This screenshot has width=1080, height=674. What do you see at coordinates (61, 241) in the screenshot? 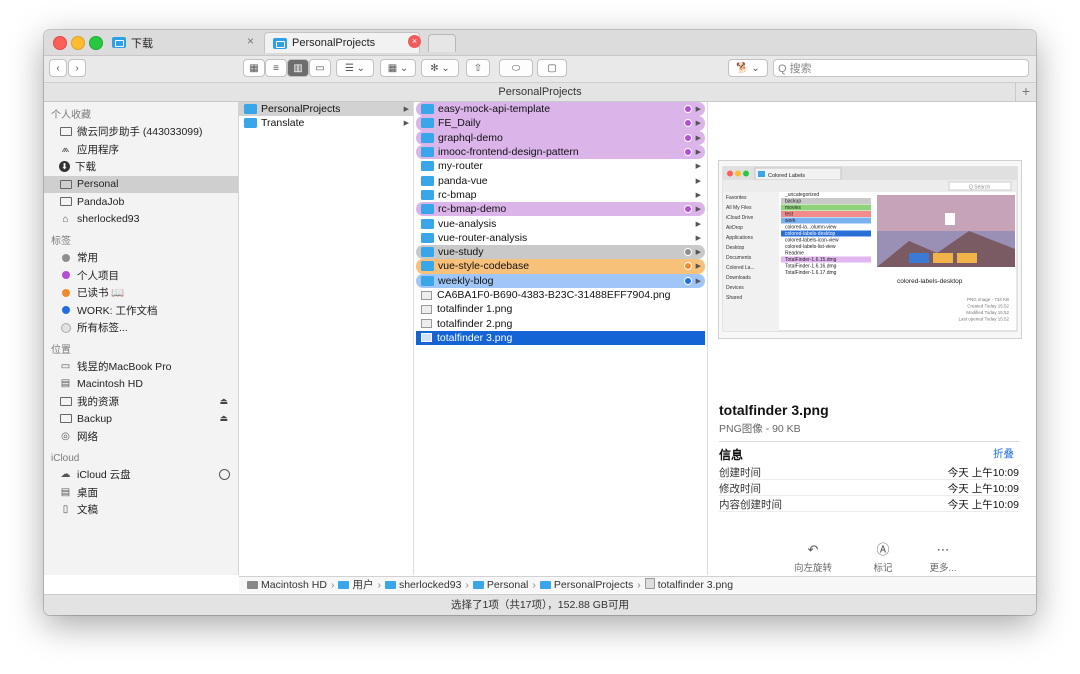
I see `sidebar-section-title: 标签` at bounding box center [61, 241].